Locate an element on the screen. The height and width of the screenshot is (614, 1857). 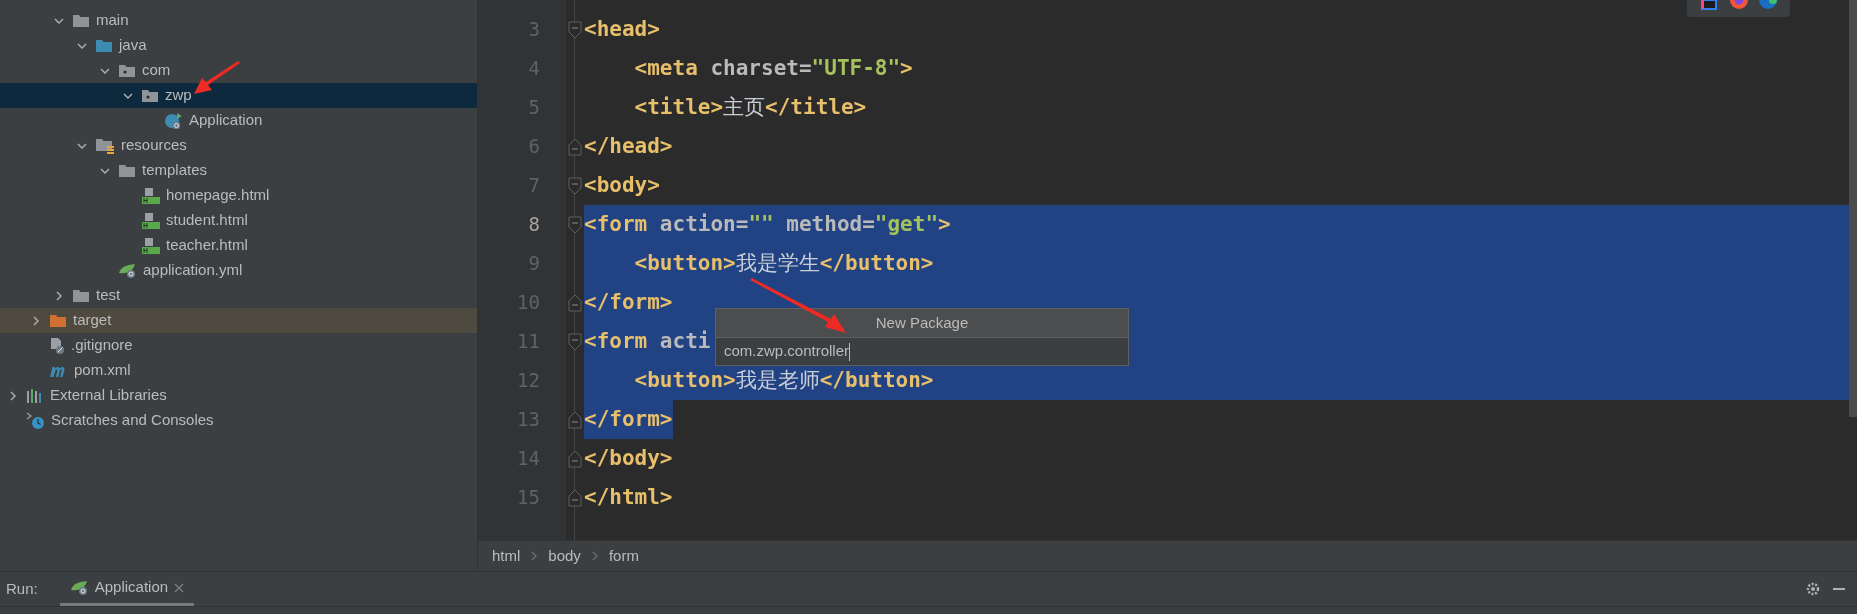
tree-item-label: homepage.html is located at coordinates (218, 195).